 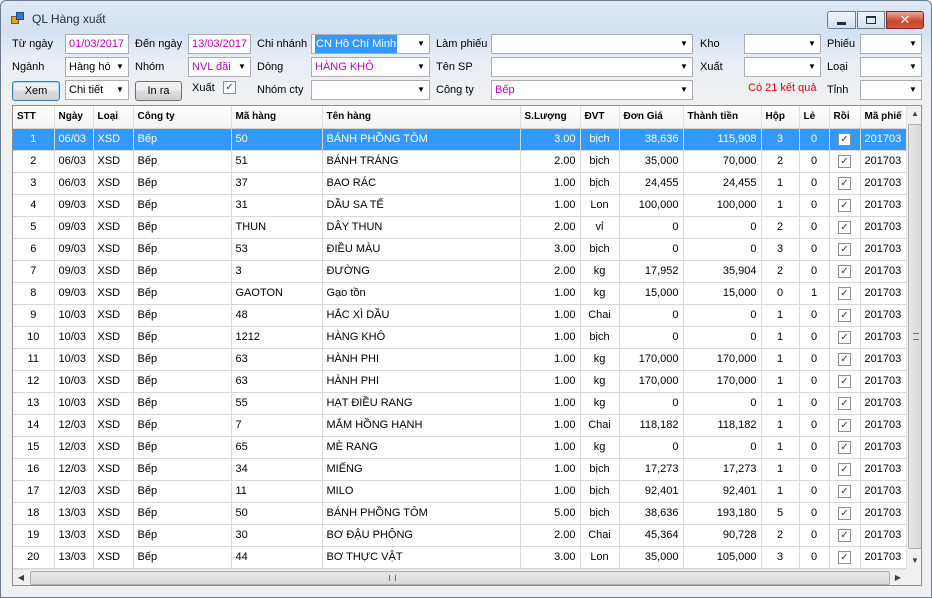 I want to click on horizontal-scrollbar: ◀ ▶, so click(x=459, y=577).